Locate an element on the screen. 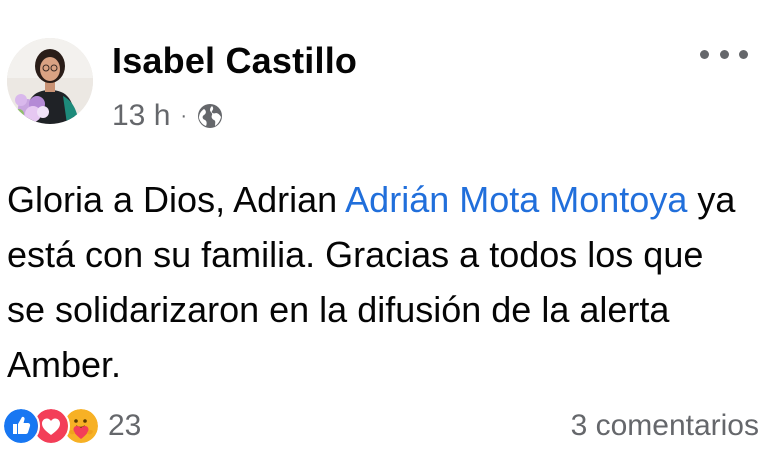 Image resolution: width=762 pixels, height=468 pixels. comments-count-link: 3 comentarios is located at coordinates (665, 426).